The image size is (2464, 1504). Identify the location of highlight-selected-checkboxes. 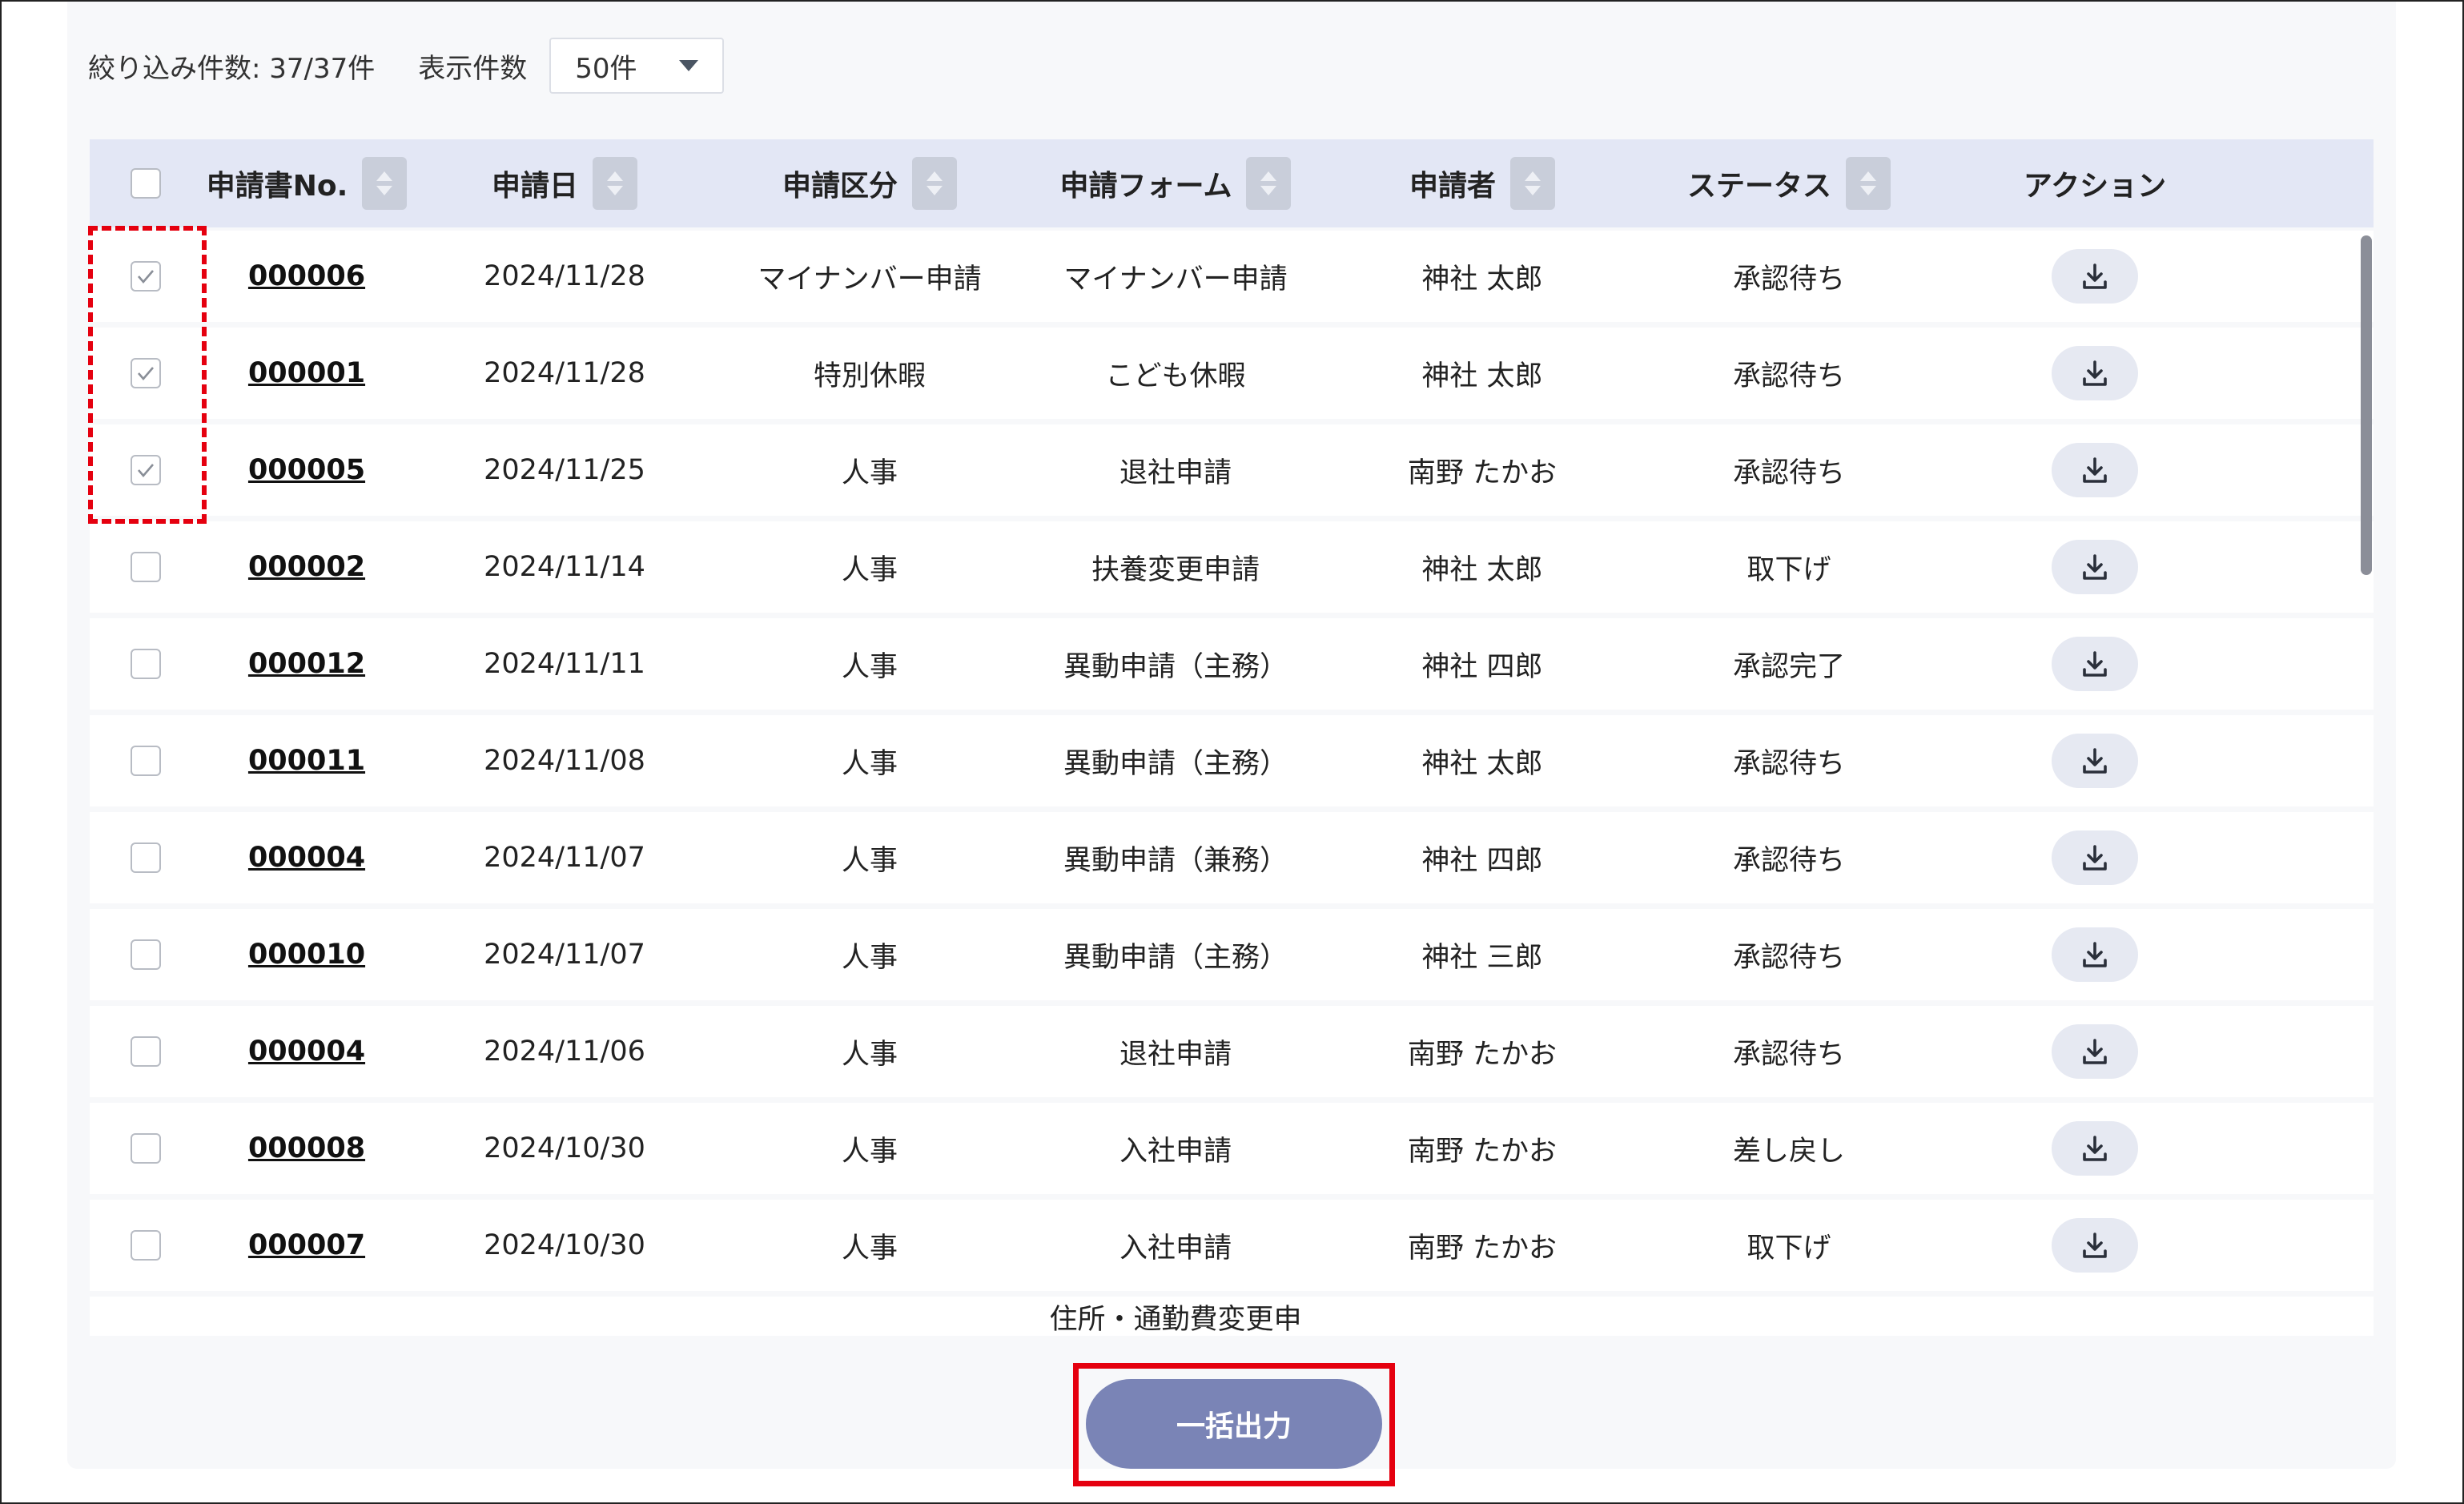
(147, 375).